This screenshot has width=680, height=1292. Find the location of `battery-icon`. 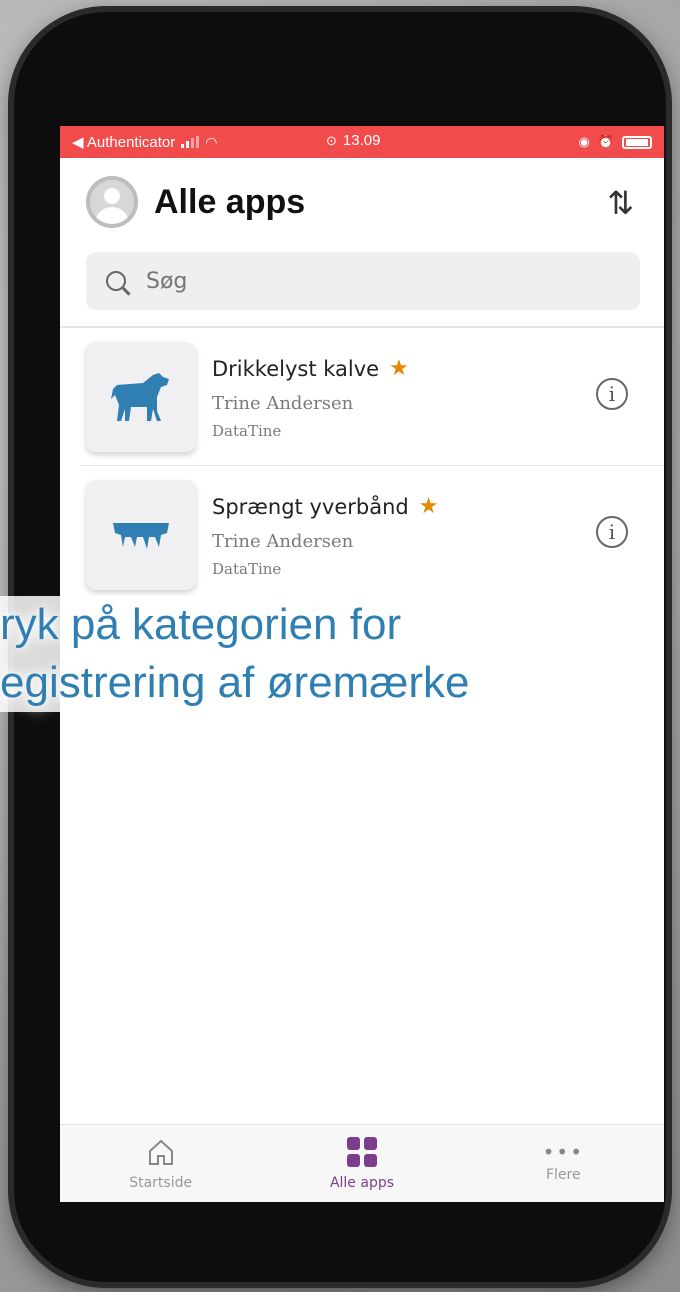

battery-icon is located at coordinates (637, 142).